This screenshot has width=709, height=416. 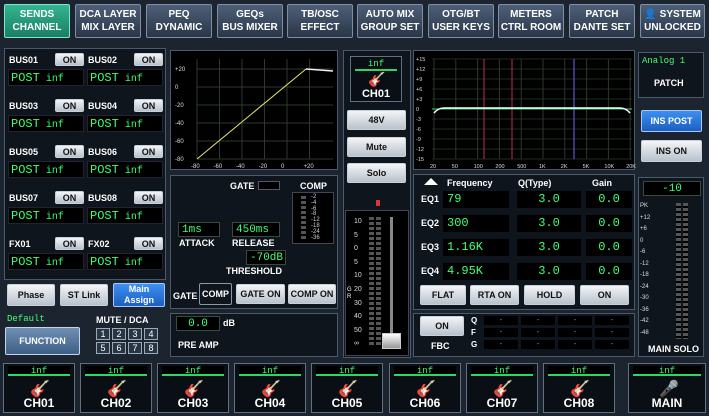 I want to click on tab-line-2: DANTE SET, so click(x=602, y=27).